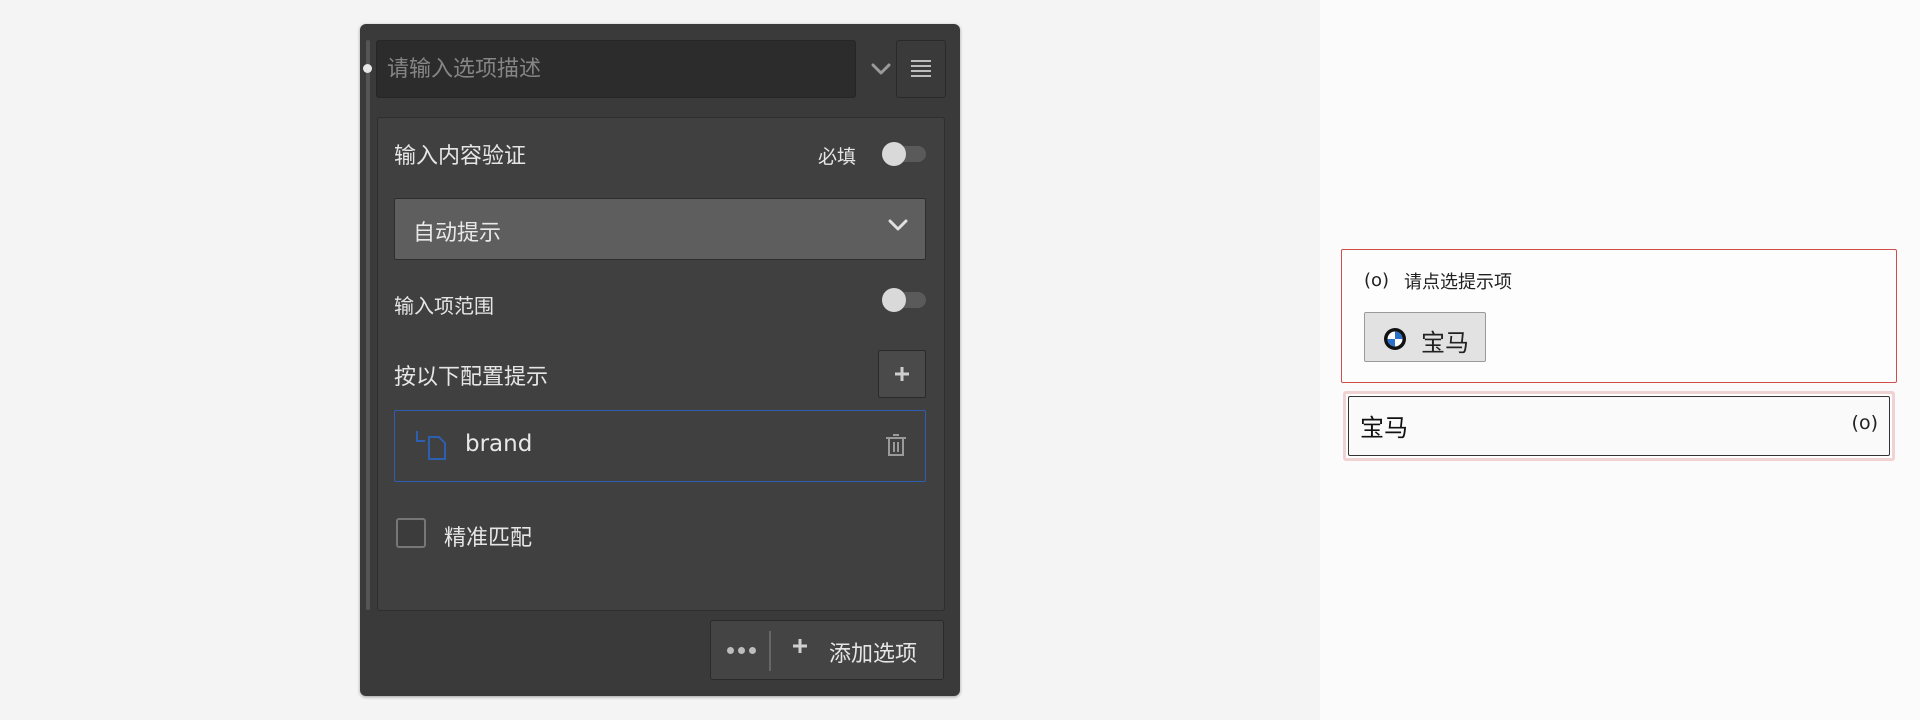 This screenshot has width=1920, height=720. I want to click on menu-lines-icon, so click(921, 68).